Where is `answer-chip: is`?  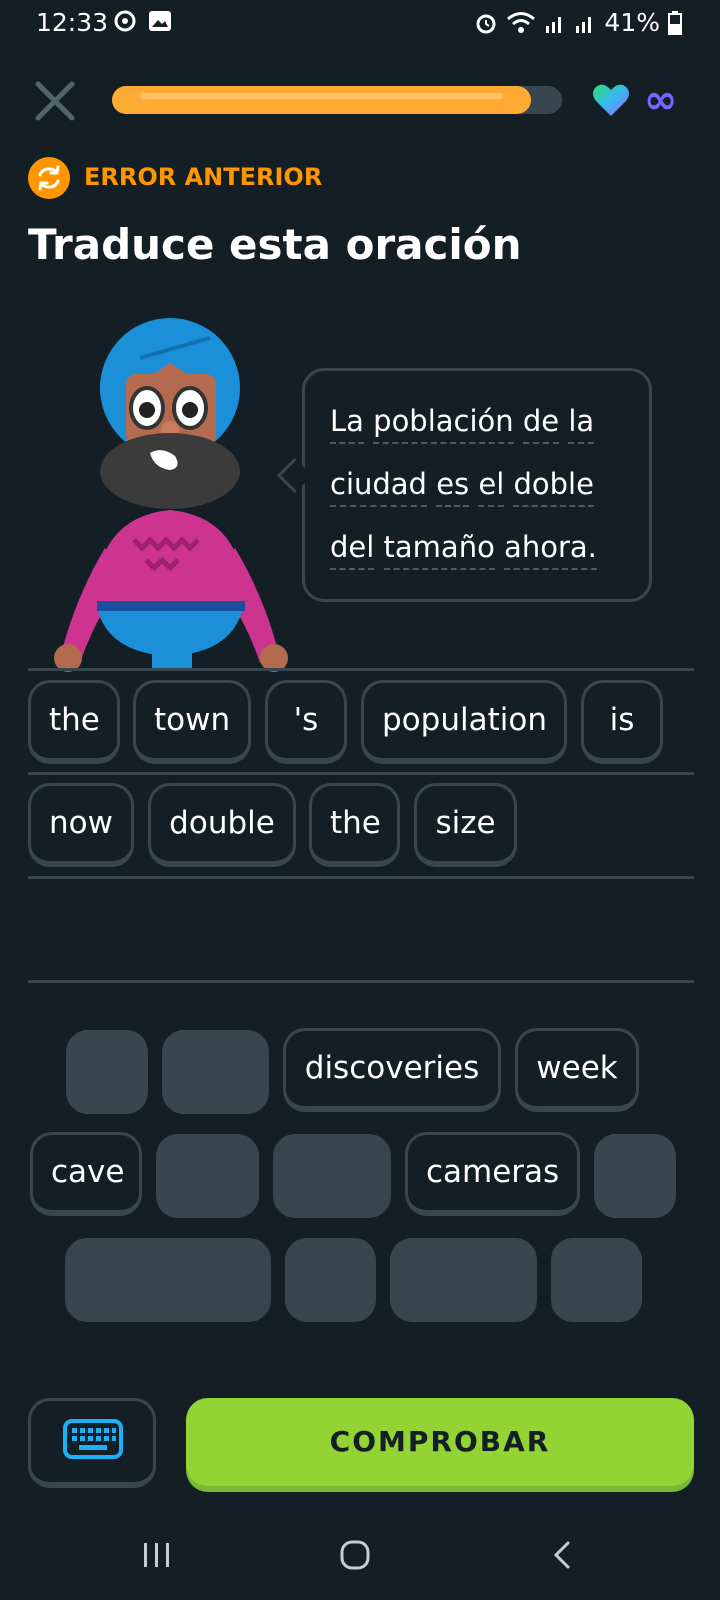
answer-chip: is is located at coordinates (622, 722).